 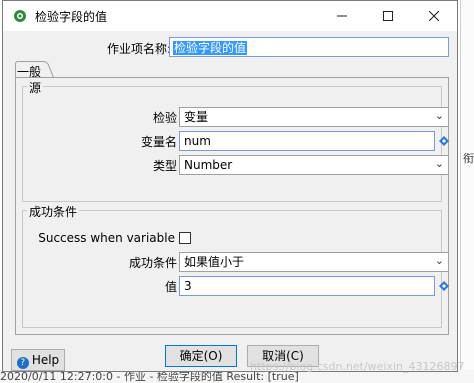 I want to click on variable-name-value: num, so click(x=197, y=141).